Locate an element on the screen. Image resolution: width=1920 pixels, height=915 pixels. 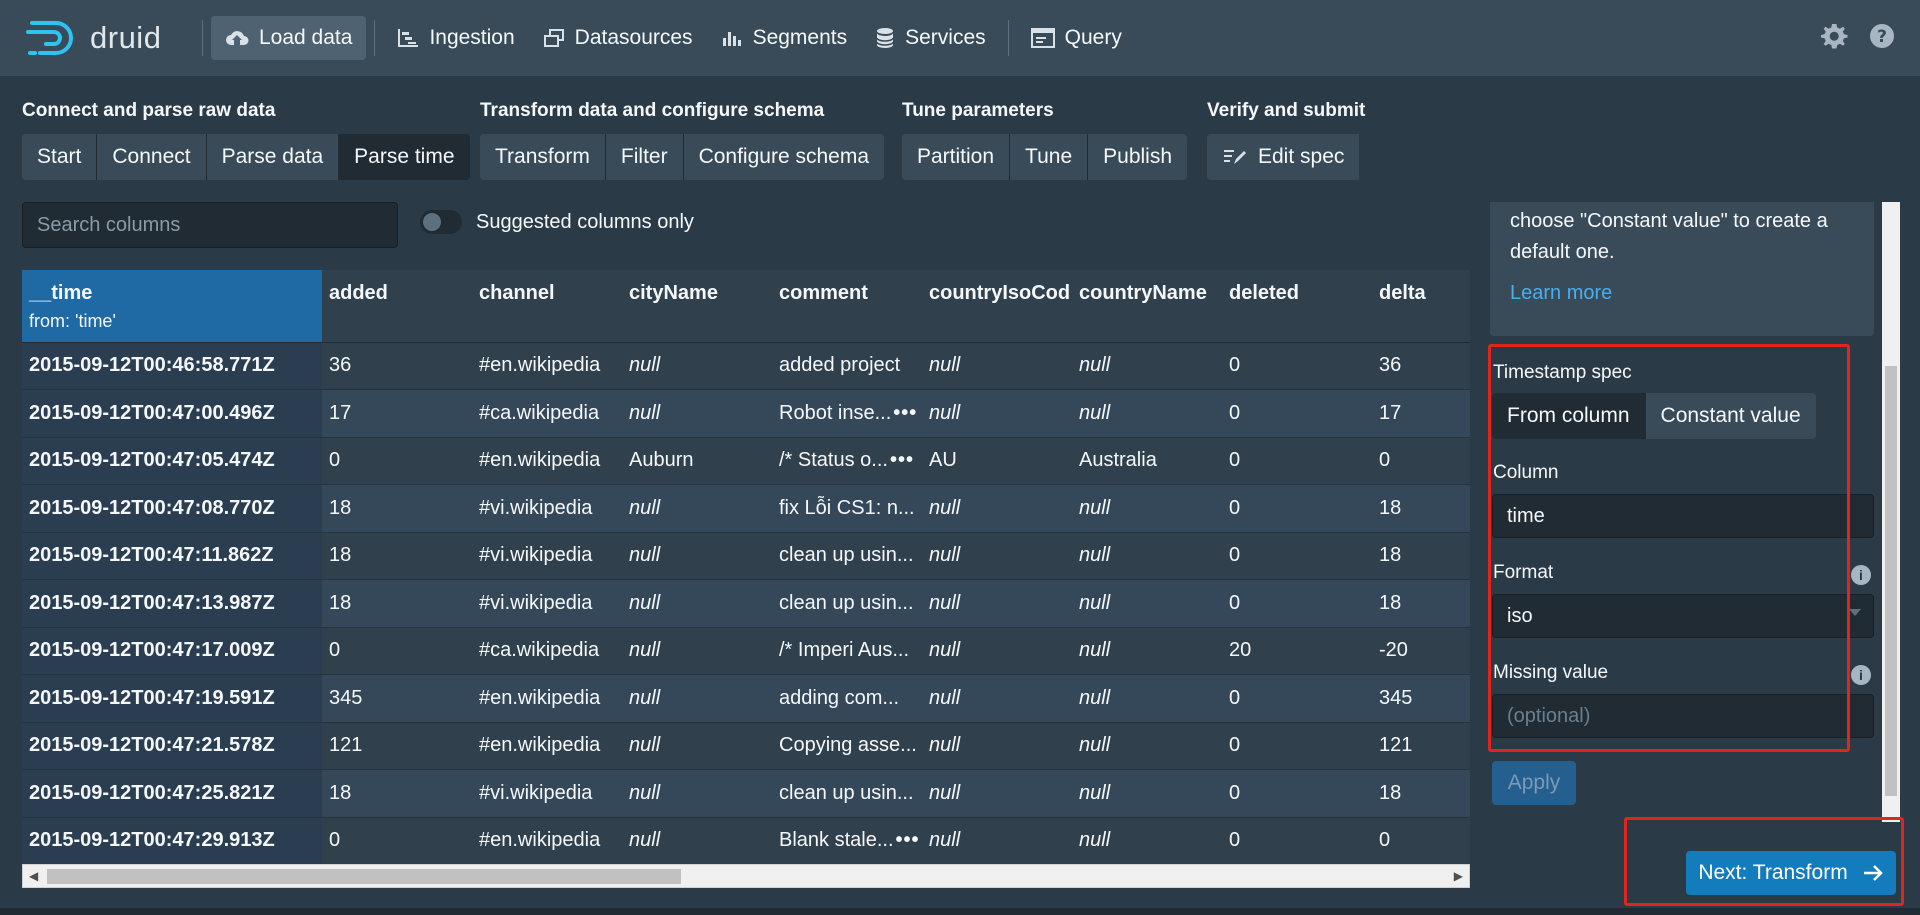
table-cell-added: 0 is located at coordinates (397, 651).